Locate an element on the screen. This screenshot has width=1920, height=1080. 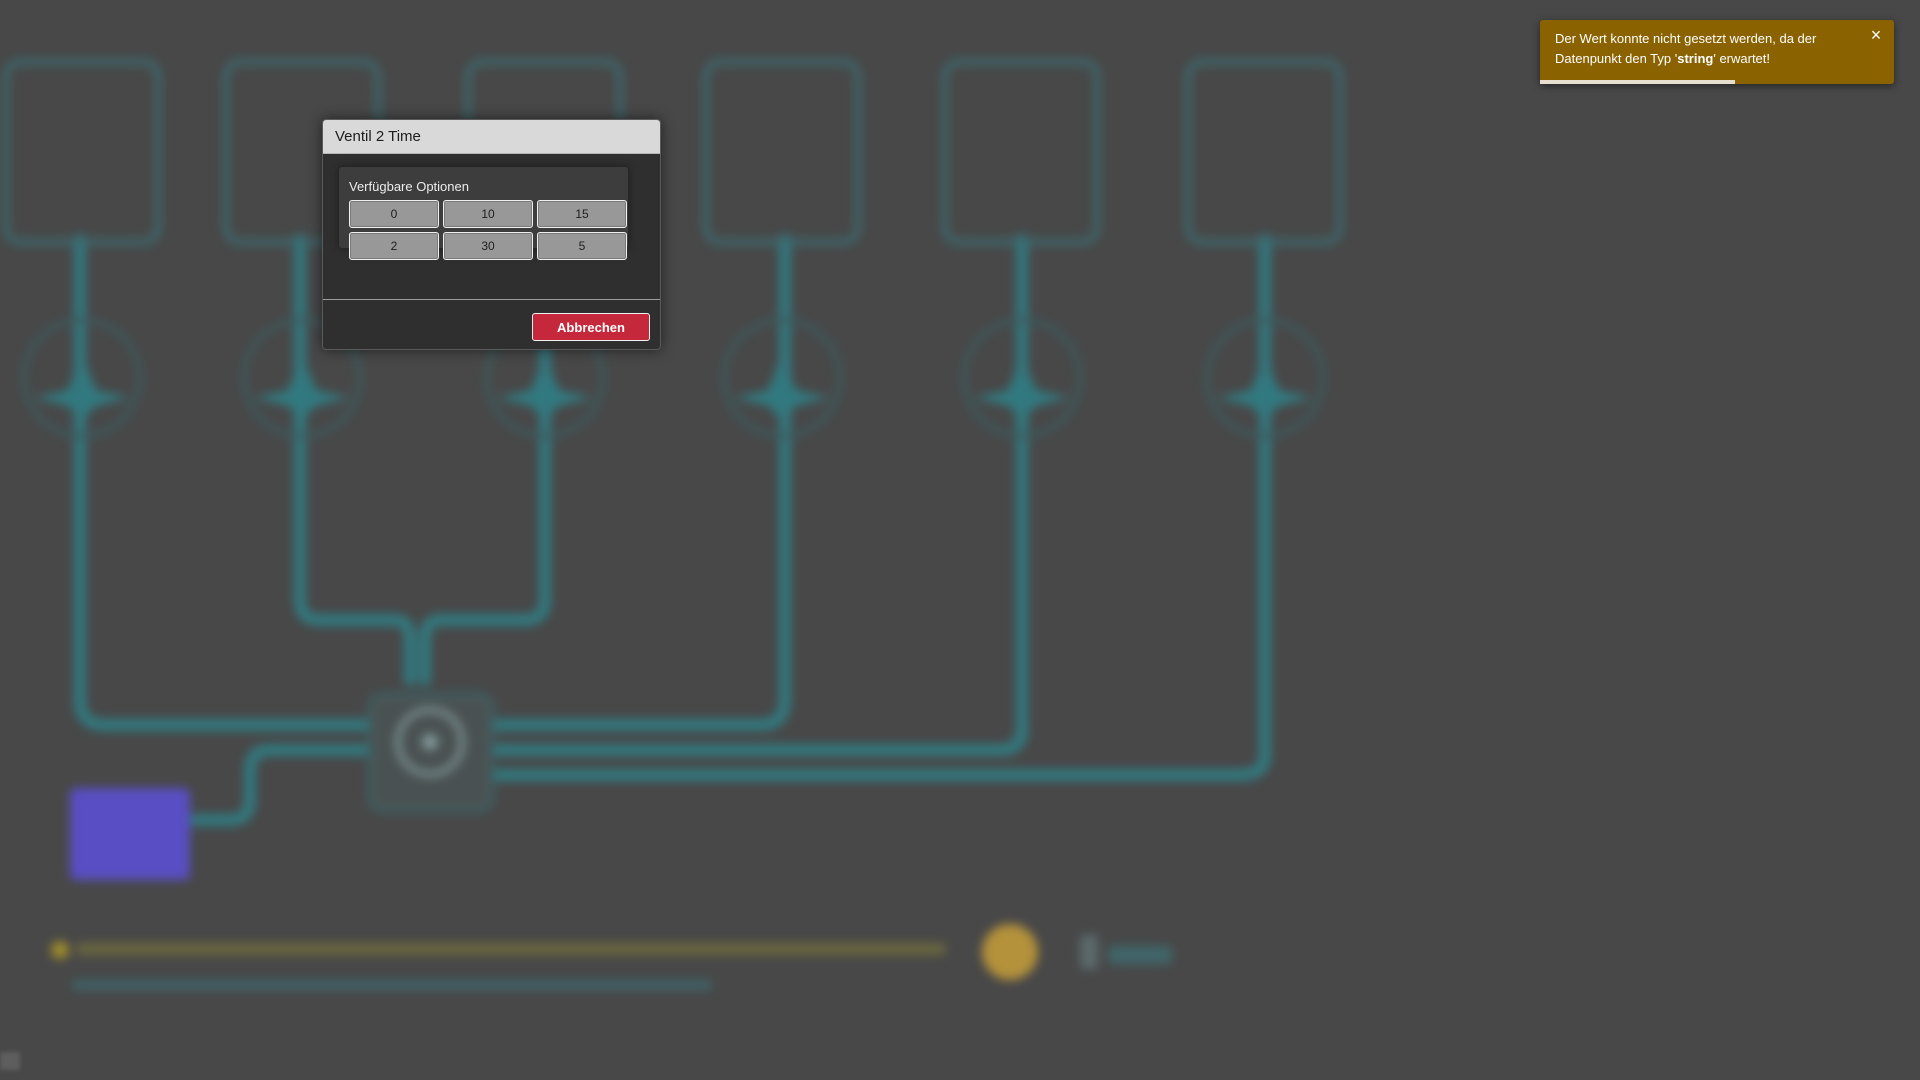
toast-type-name: string is located at coordinates (1695, 58).